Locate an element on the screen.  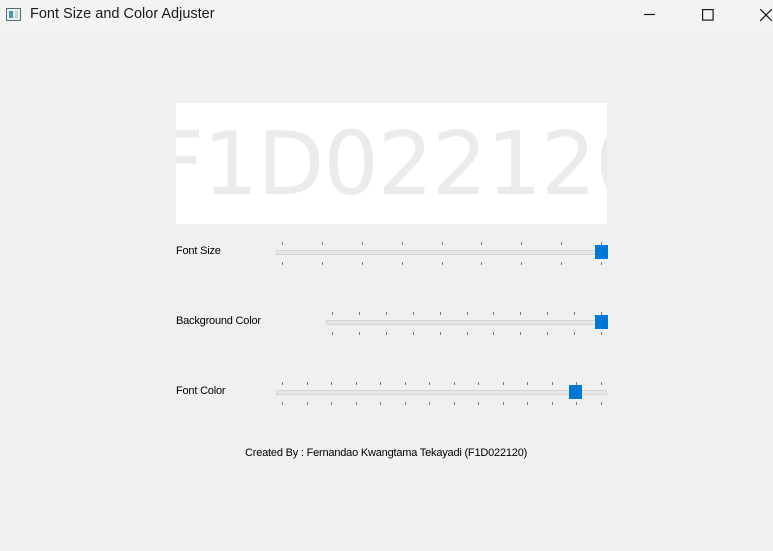
font-size-slider is located at coordinates (442, 256).